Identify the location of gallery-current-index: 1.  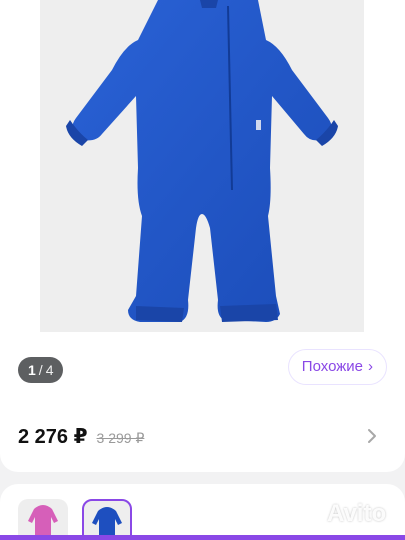
(32, 370).